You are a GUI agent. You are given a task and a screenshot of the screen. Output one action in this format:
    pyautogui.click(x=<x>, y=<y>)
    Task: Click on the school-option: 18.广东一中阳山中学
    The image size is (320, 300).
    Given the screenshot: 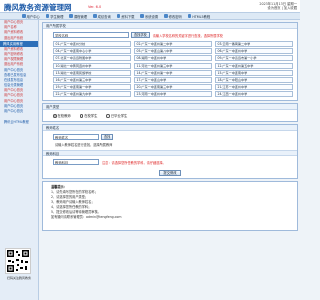 What is the action you would take?
    pyautogui.click(x=254, y=79)
    